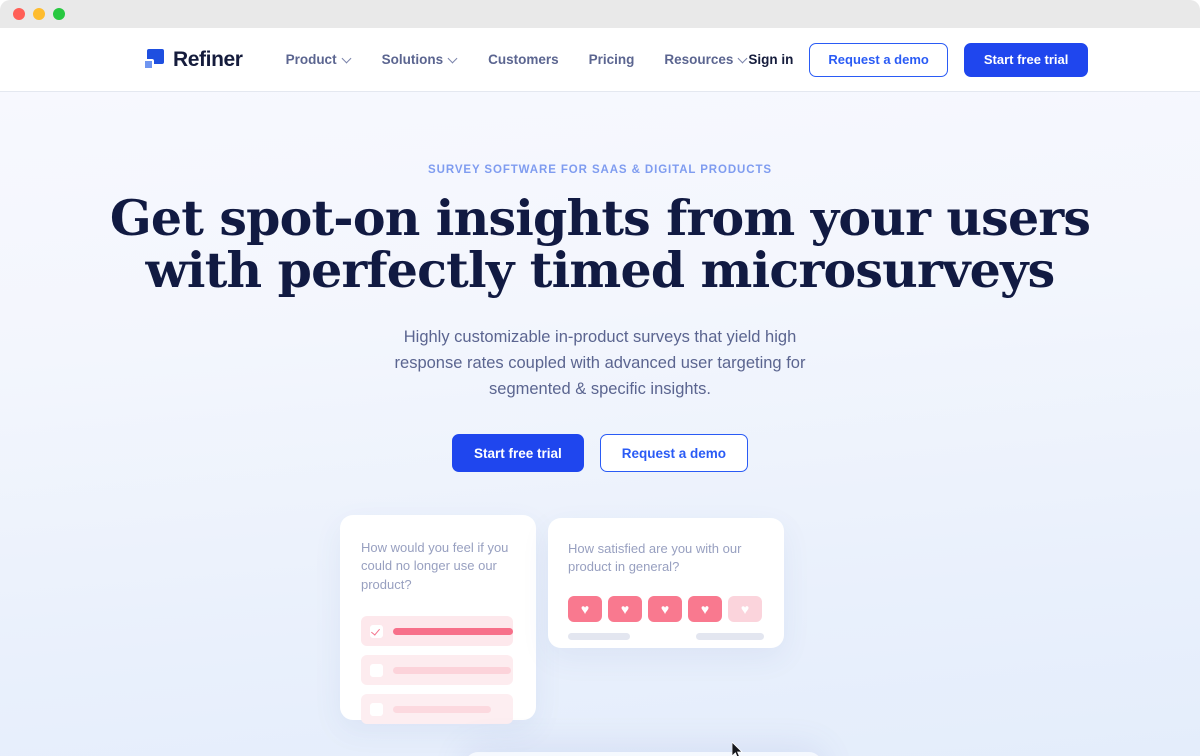 This screenshot has width=1200, height=756. I want to click on window-titlebar, so click(600, 14).